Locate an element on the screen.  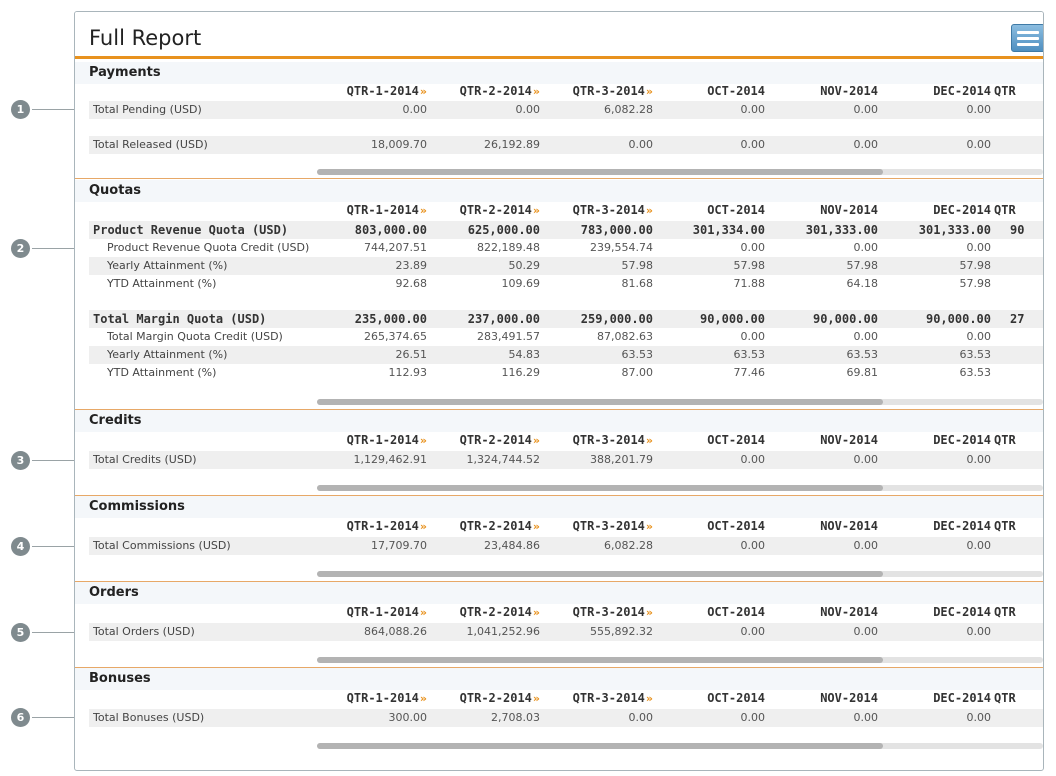
callout-number: 5 is located at coordinates (20, 632).